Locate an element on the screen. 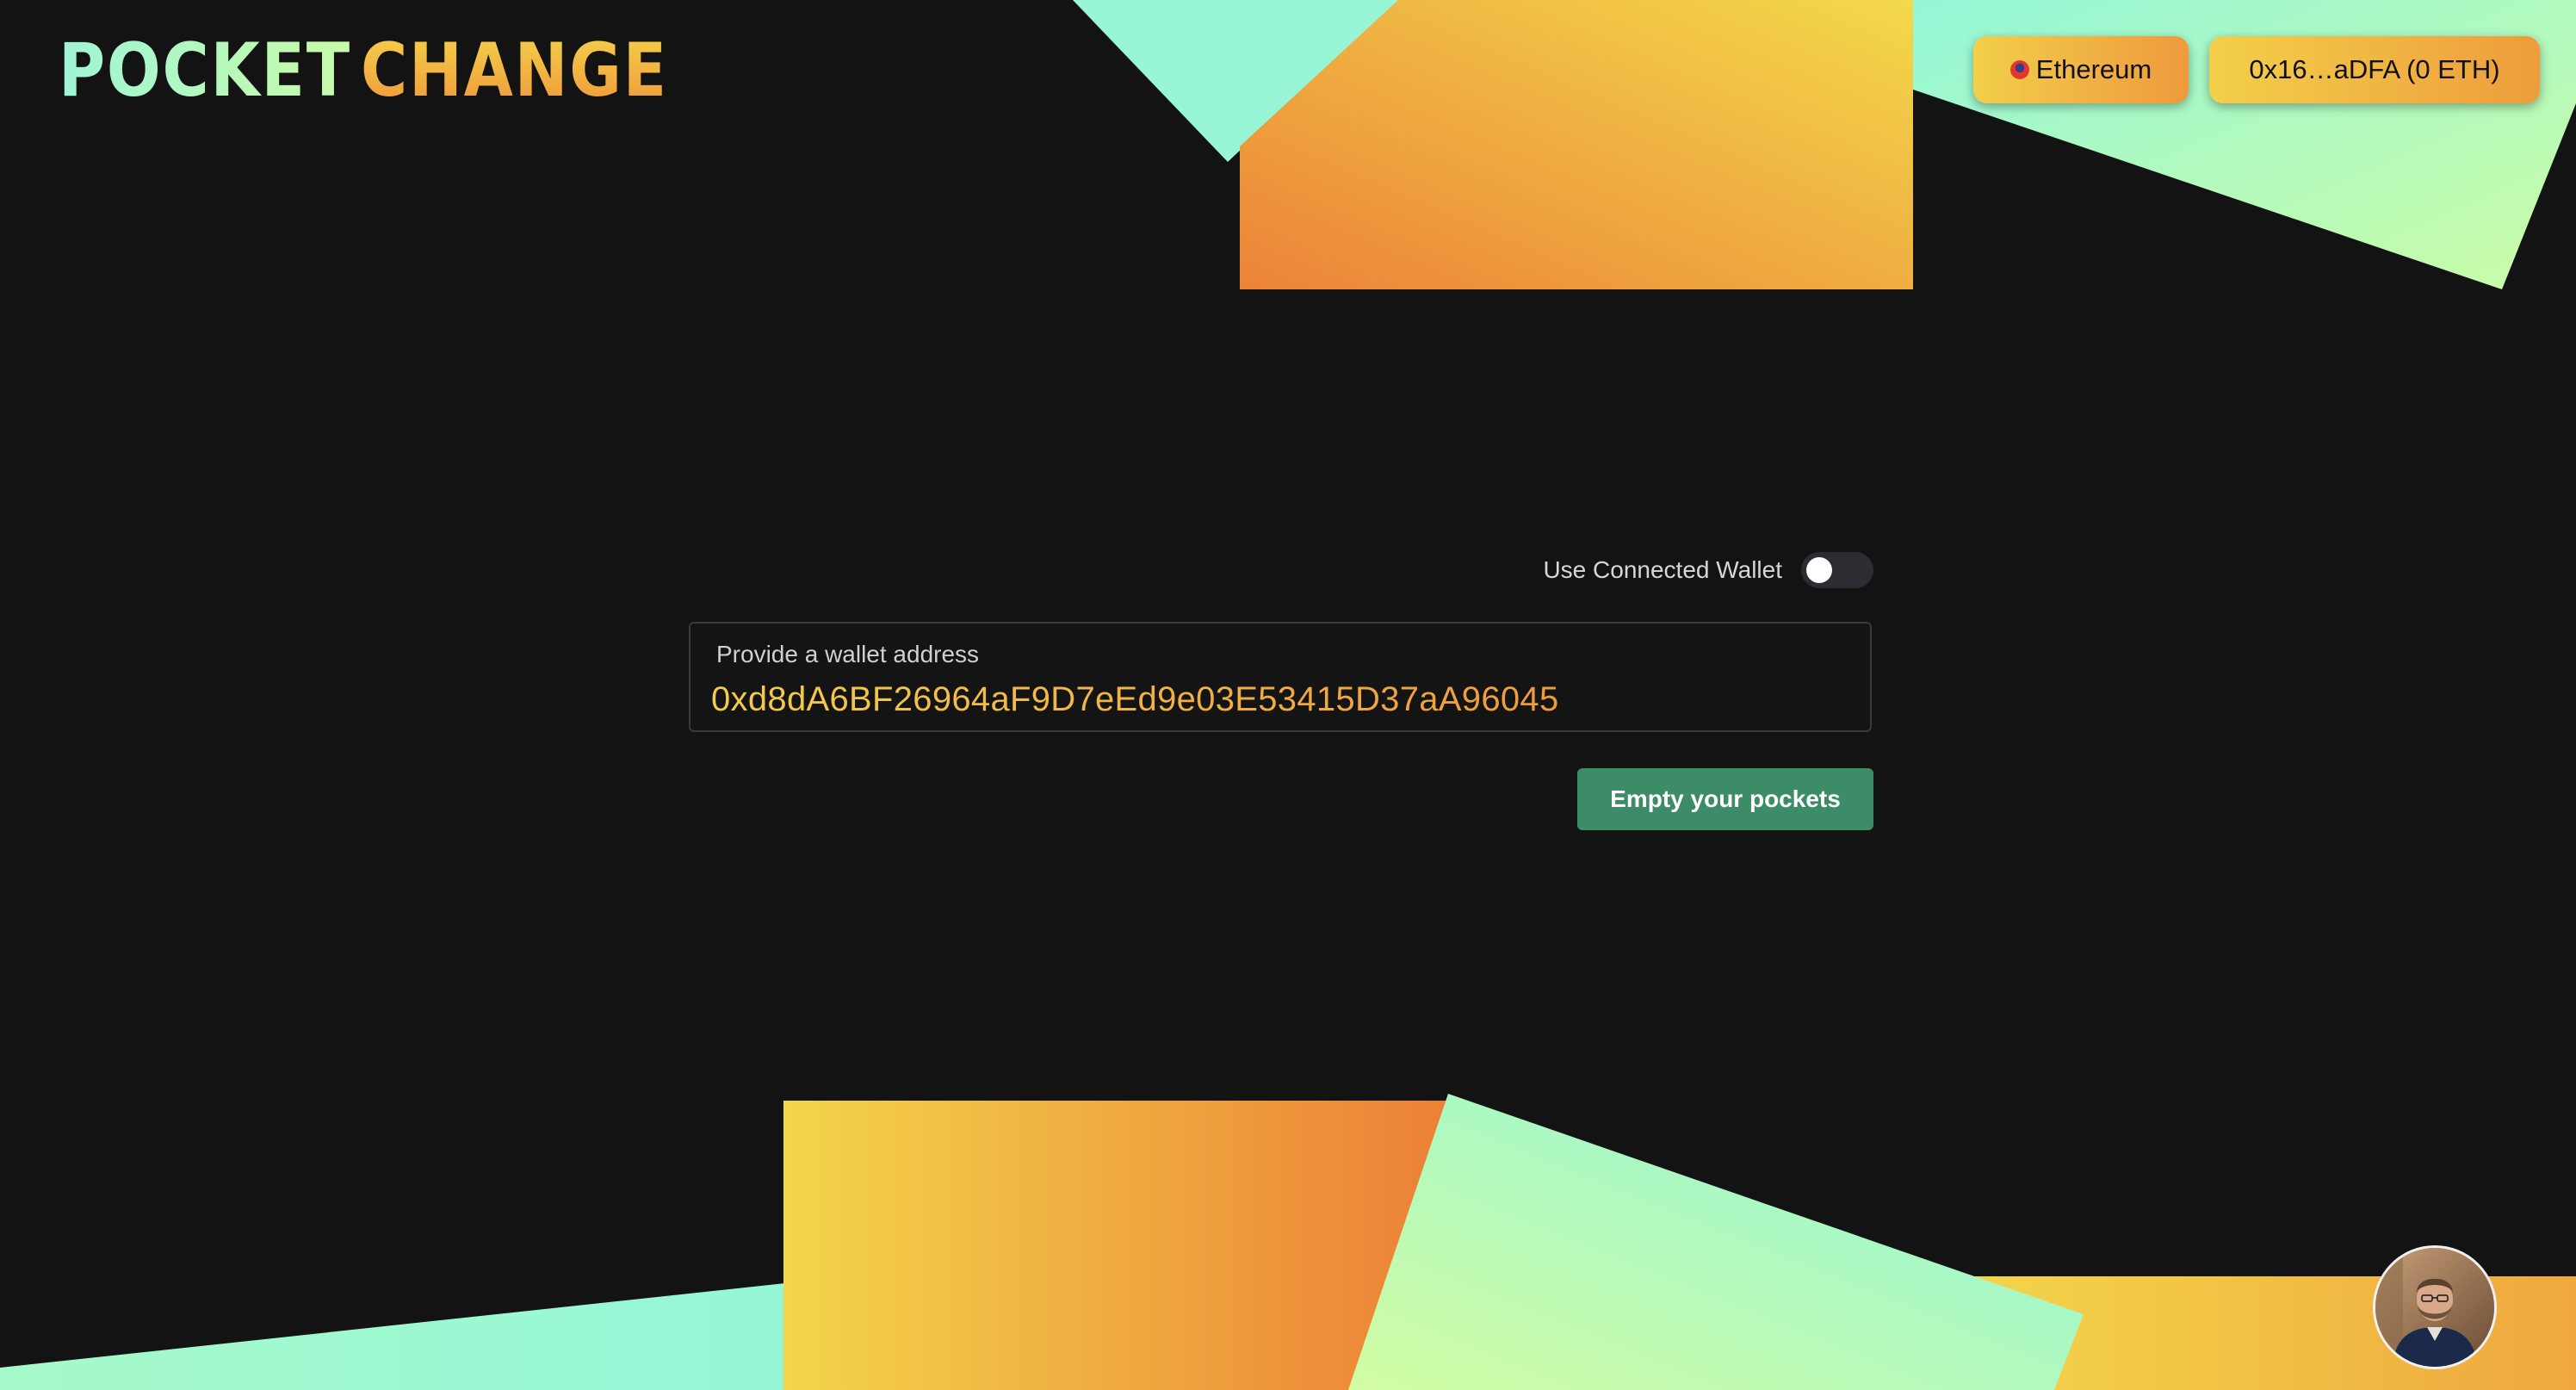 Image resolution: width=2576 pixels, height=1390 pixels. avatar-person-icon is located at coordinates (2435, 1307).